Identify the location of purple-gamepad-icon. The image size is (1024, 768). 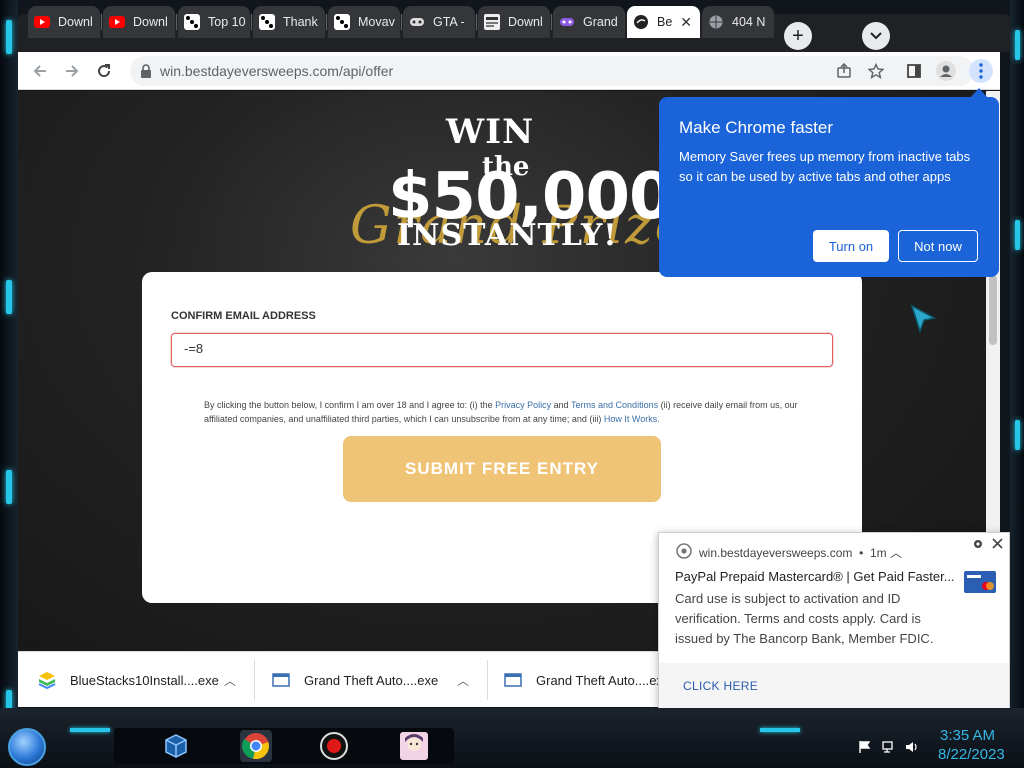
(567, 22).